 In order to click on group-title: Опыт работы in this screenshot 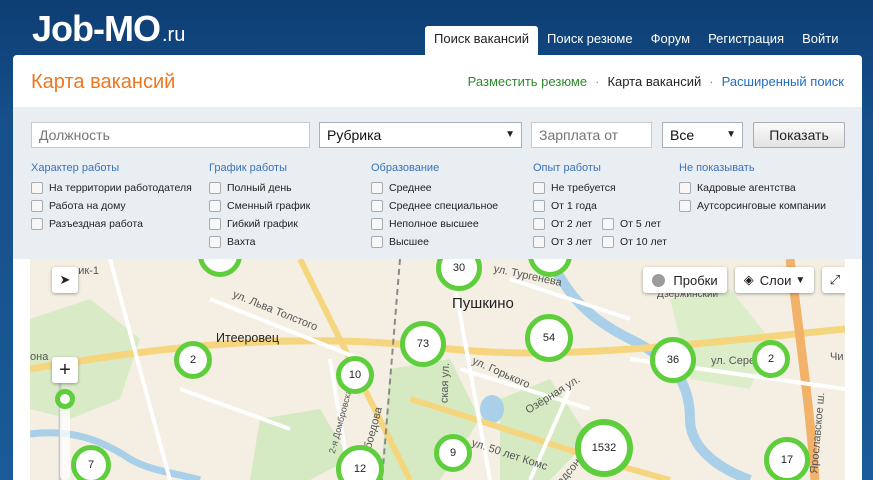, I will do `click(567, 168)`.